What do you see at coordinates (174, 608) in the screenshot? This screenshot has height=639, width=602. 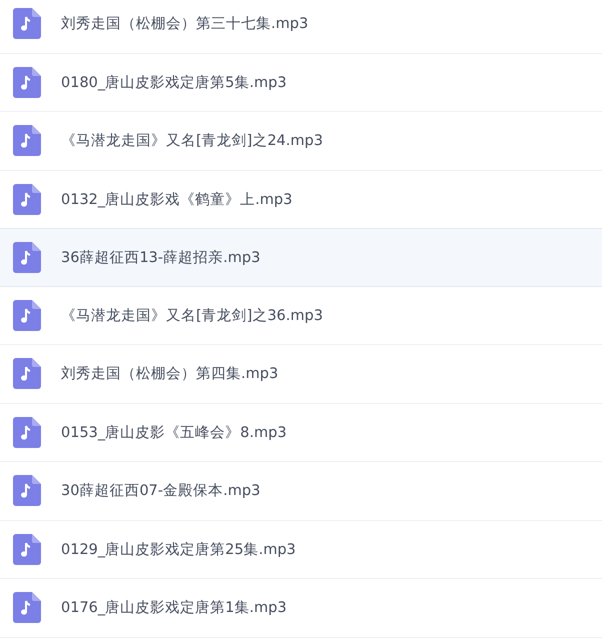 I see `file-name: 0176_唐山皮影戏定唐第1集.mp3` at bounding box center [174, 608].